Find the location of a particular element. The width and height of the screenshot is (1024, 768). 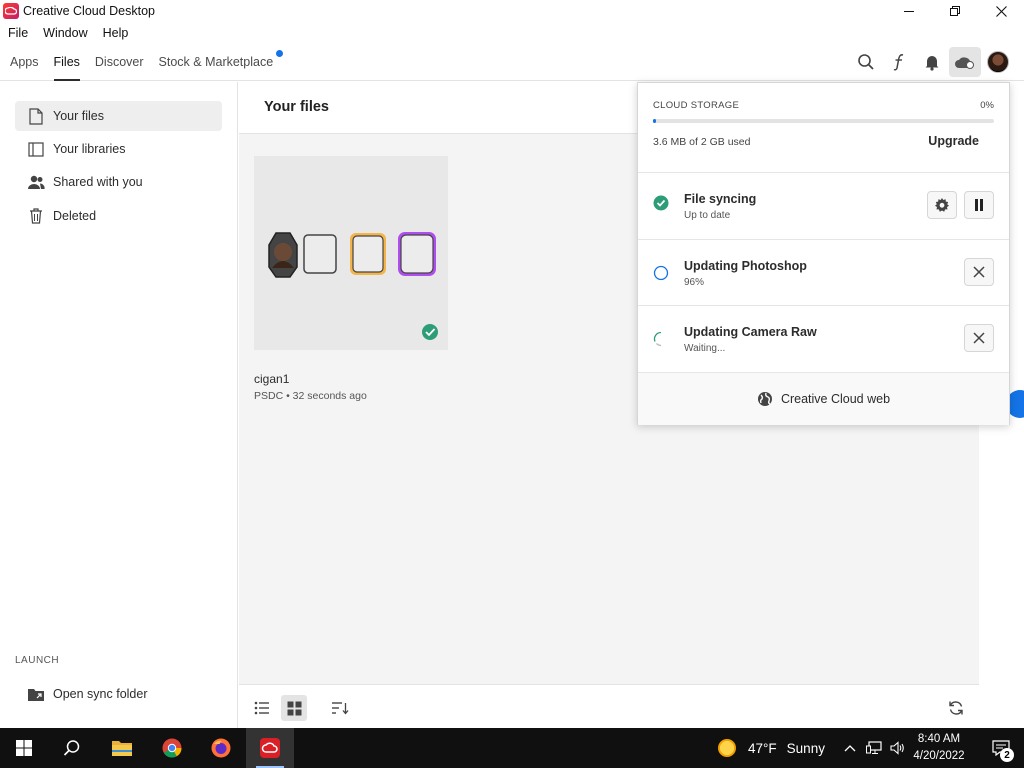

notifications-button is located at coordinates (932, 62).